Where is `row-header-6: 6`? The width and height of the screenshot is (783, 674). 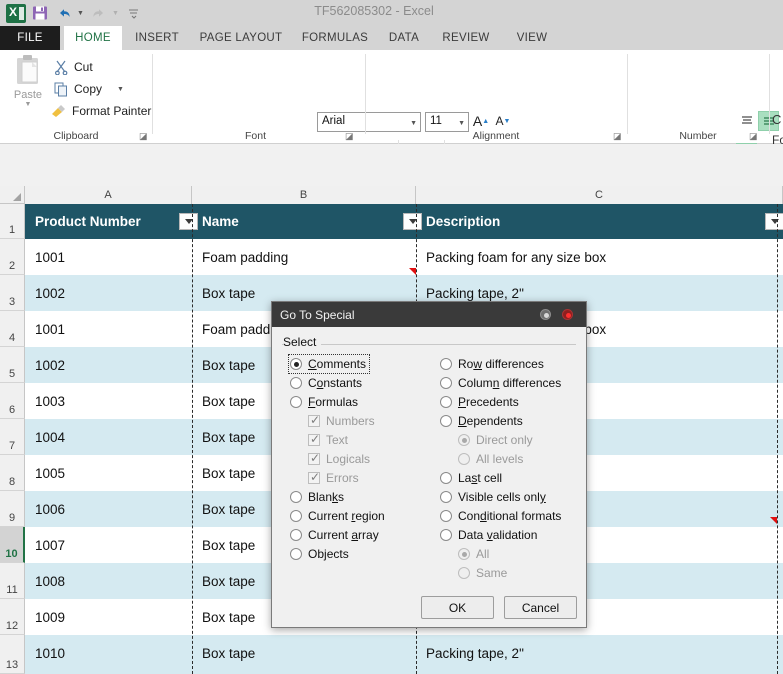
row-header-6: 6 is located at coordinates (12, 401).